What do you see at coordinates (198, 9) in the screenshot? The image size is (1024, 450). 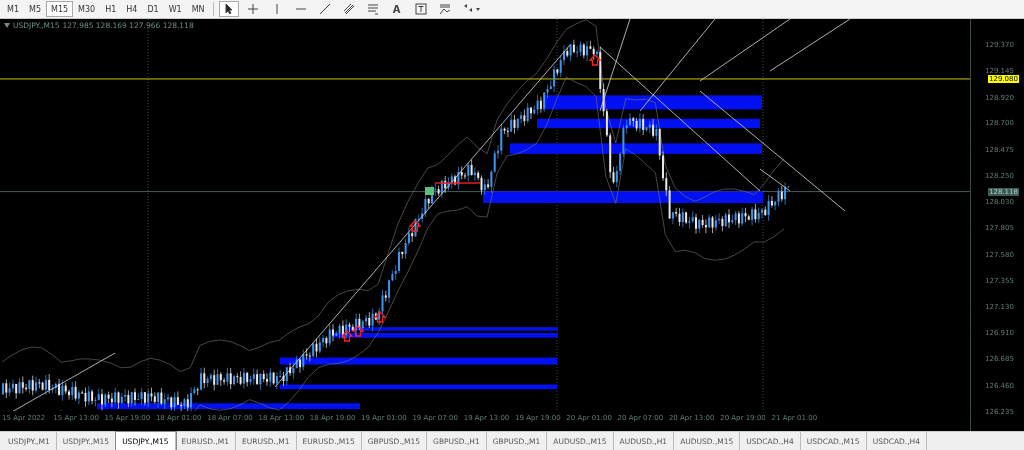 I see `timeframe-button: MN` at bounding box center [198, 9].